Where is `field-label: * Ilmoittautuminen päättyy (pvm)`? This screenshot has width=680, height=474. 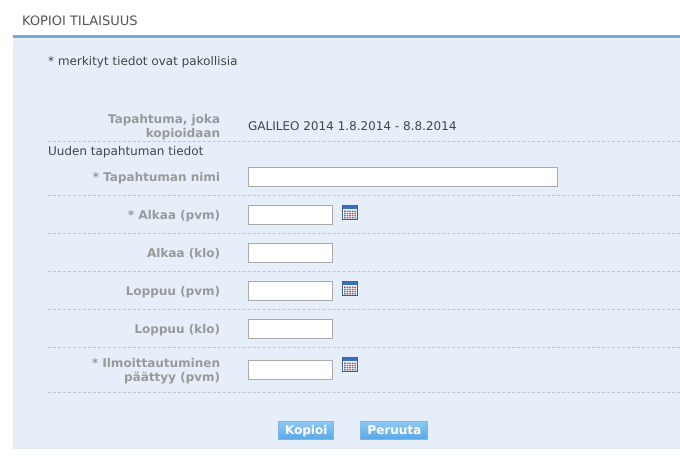 field-label: * Ilmoittautuminen päättyy (pvm) is located at coordinates (155, 370).